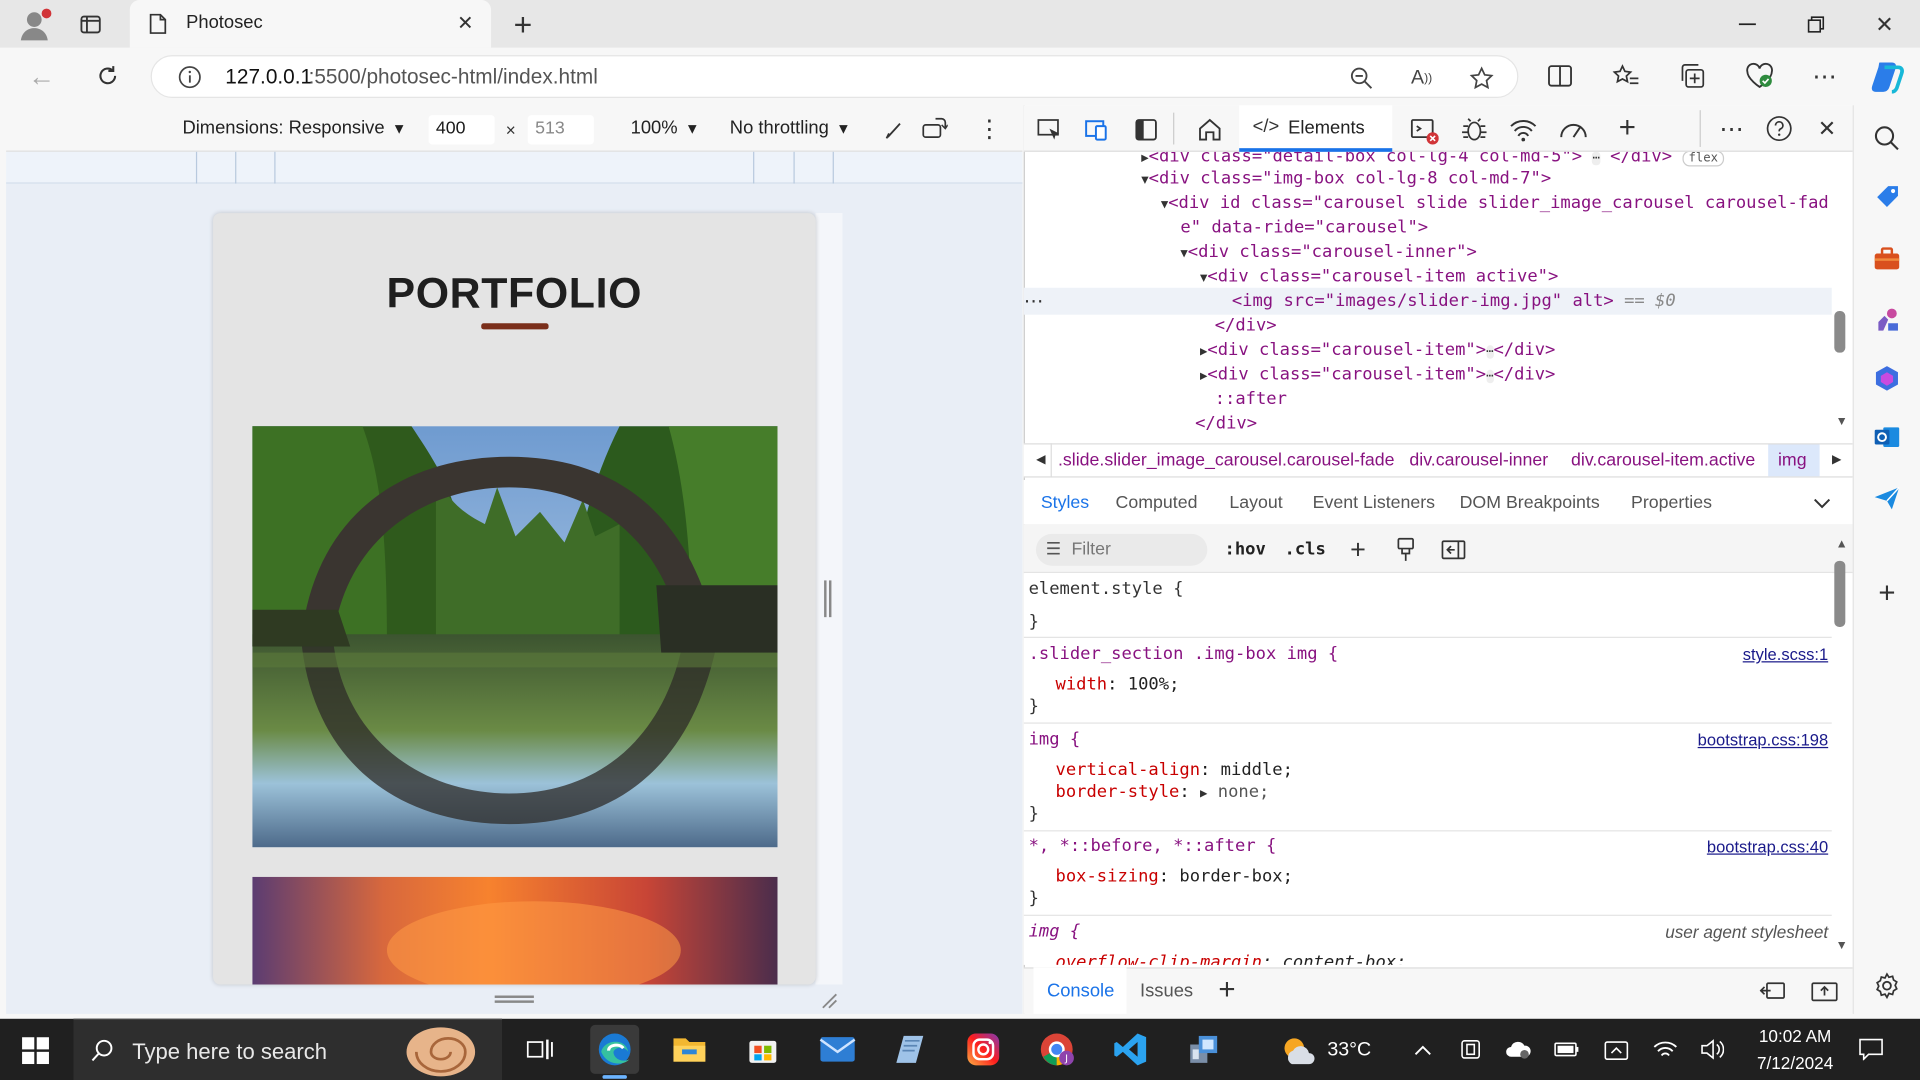 Image resolution: width=1920 pixels, height=1080 pixels. I want to click on drawer-undock-icon, so click(1772, 990).